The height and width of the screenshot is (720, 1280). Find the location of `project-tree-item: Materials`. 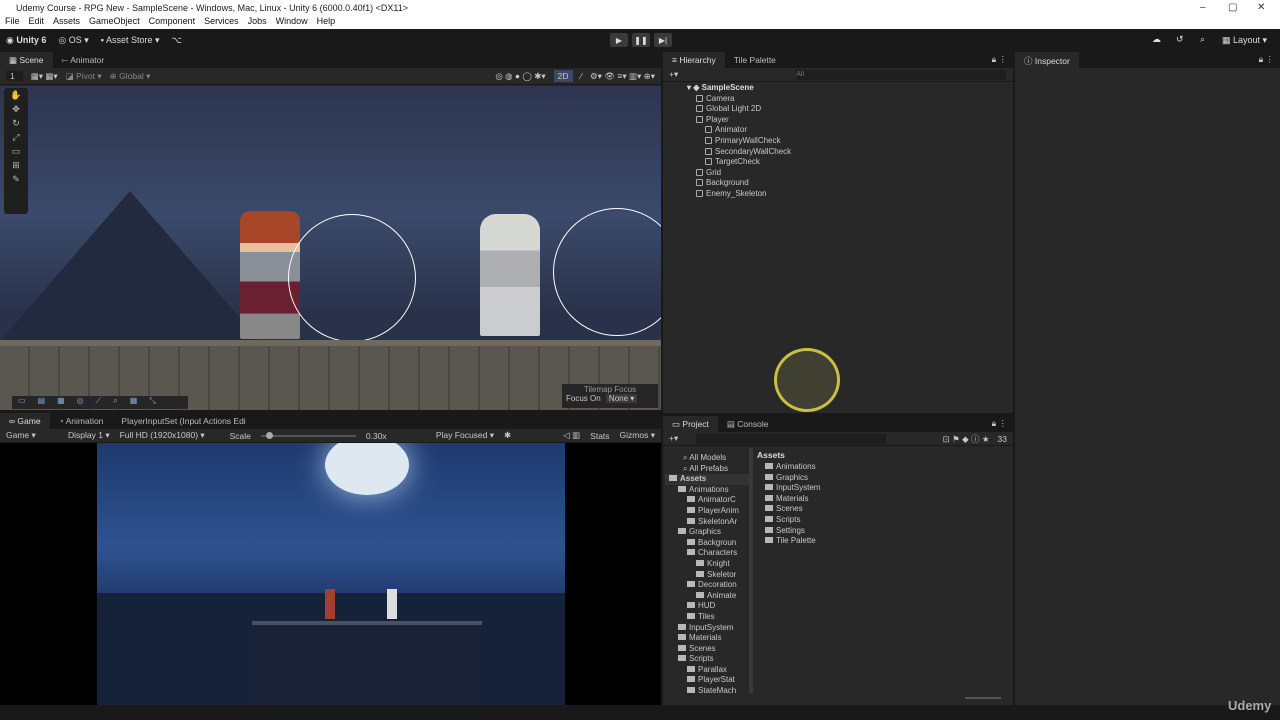

project-tree-item: Materials is located at coordinates (707, 638).